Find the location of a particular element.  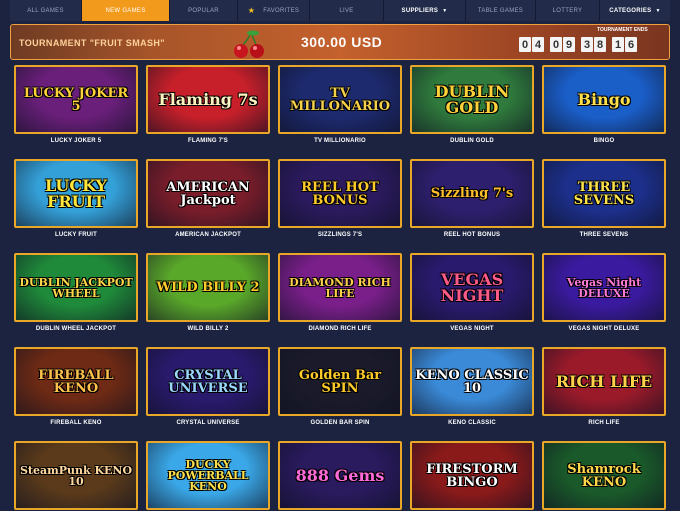

cherry-icon is located at coordinates (249, 44).